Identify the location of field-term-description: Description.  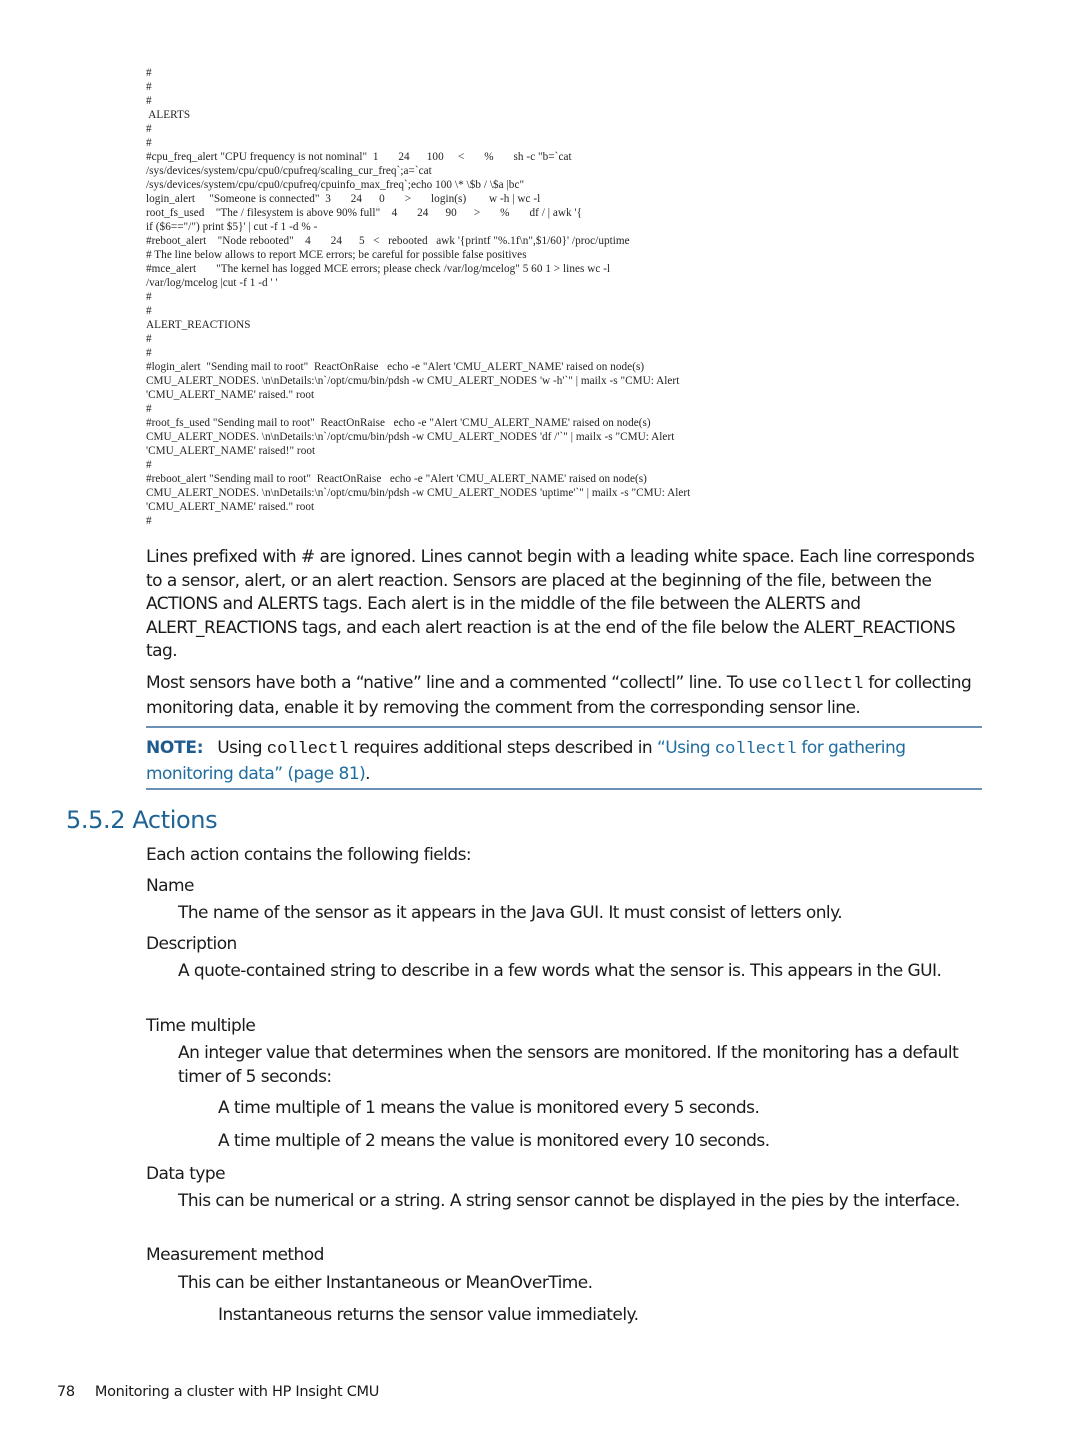
(191, 944).